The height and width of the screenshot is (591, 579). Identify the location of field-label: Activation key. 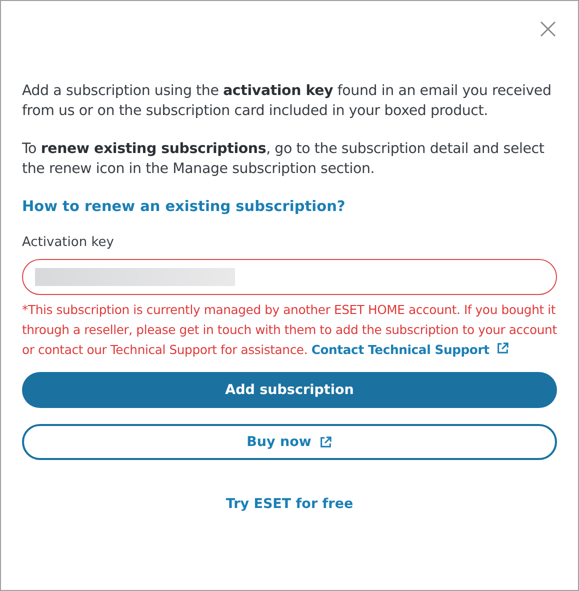
(68, 242).